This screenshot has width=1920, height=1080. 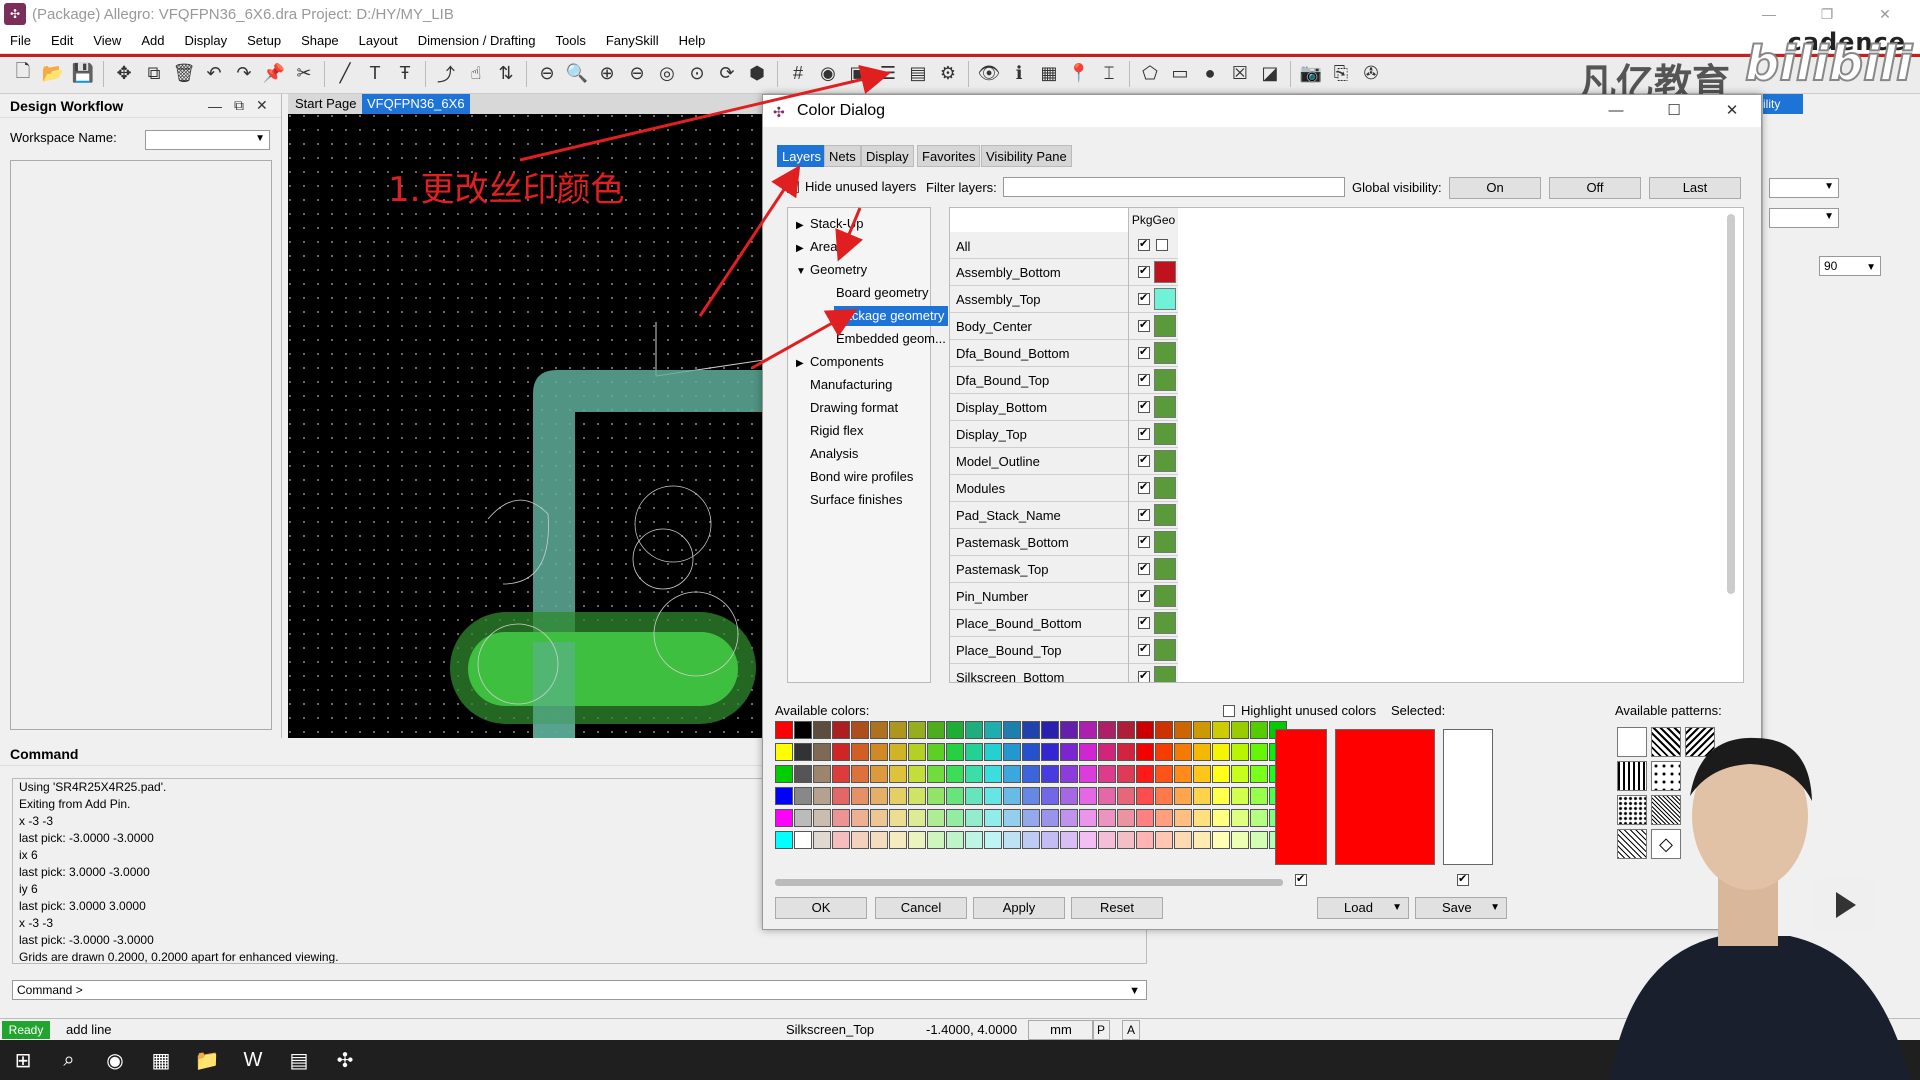 What do you see at coordinates (547, 74) in the screenshot?
I see `zoom-points-icon: ⊖` at bounding box center [547, 74].